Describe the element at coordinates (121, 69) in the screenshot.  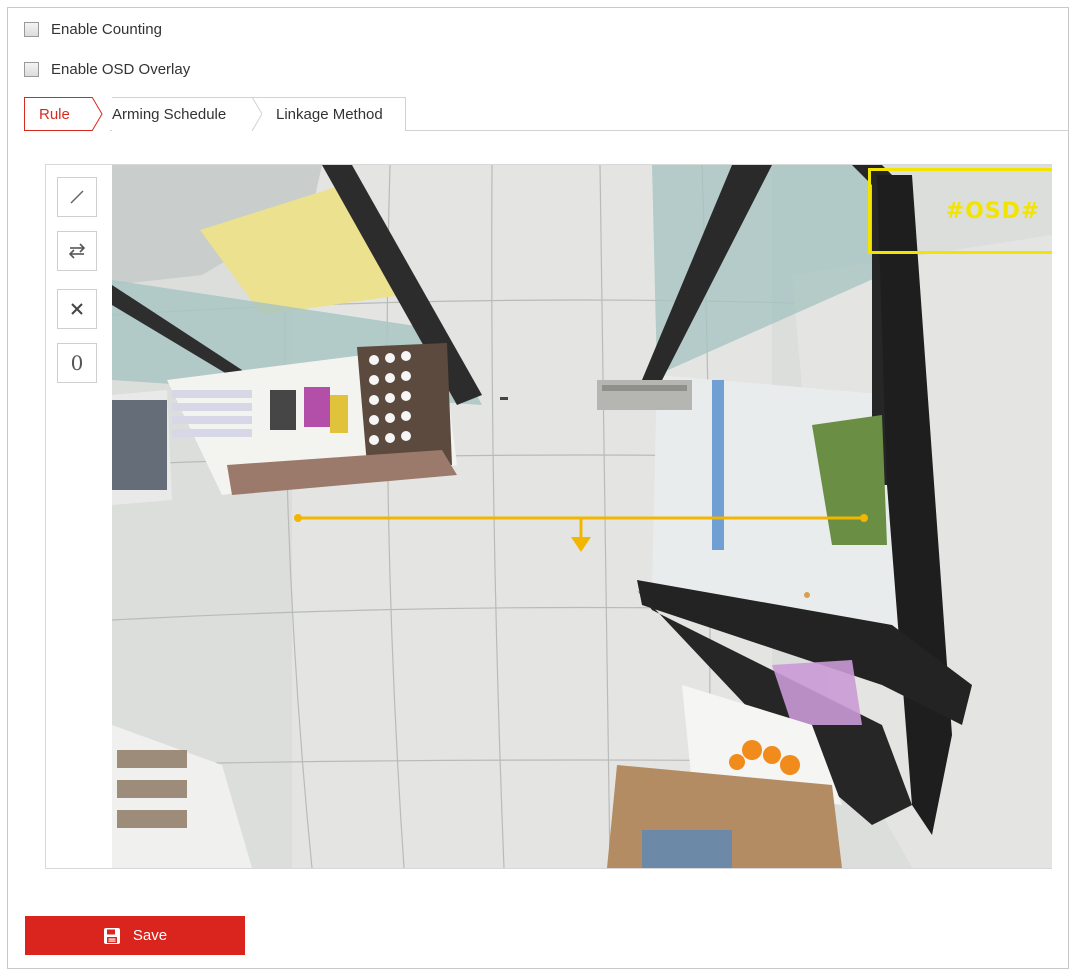
I see `enable-osd-label: Enable OSD Overlay` at that location.